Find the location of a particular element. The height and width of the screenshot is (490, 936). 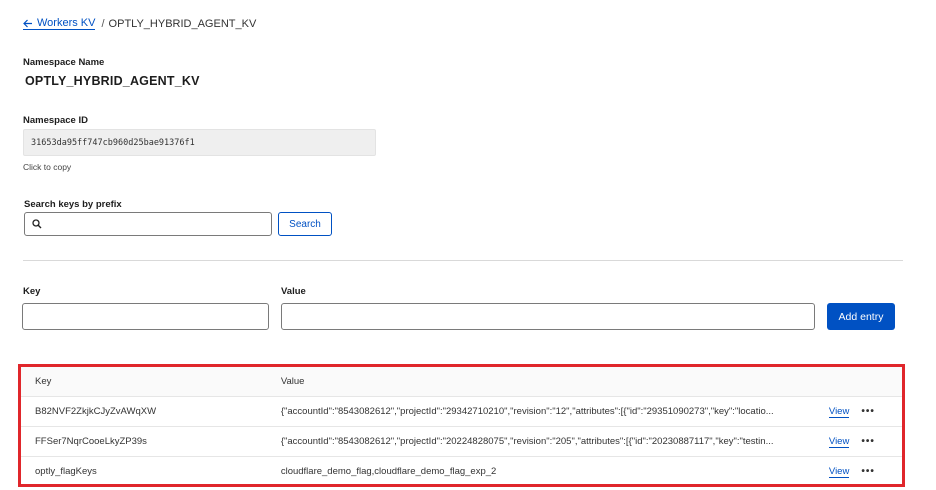

namespace-id-field: 31653da95ff747cb960d25bae91376f1 is located at coordinates (199, 142).